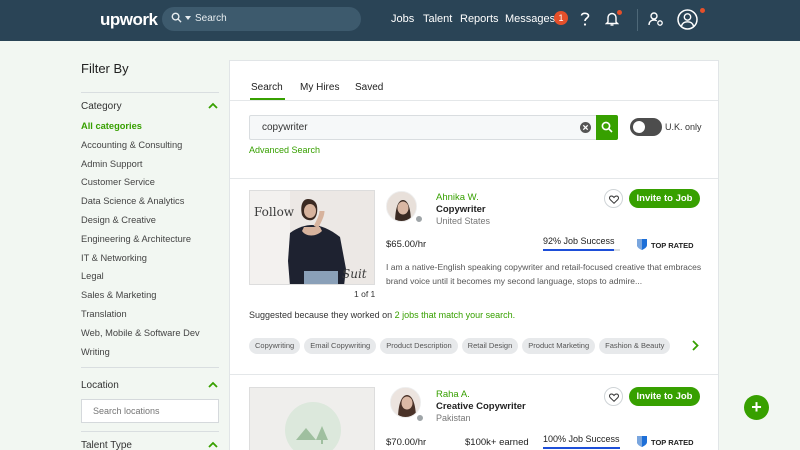  Describe the element at coordinates (561, 18) in the screenshot. I see `messages-count-badge: 1` at that location.